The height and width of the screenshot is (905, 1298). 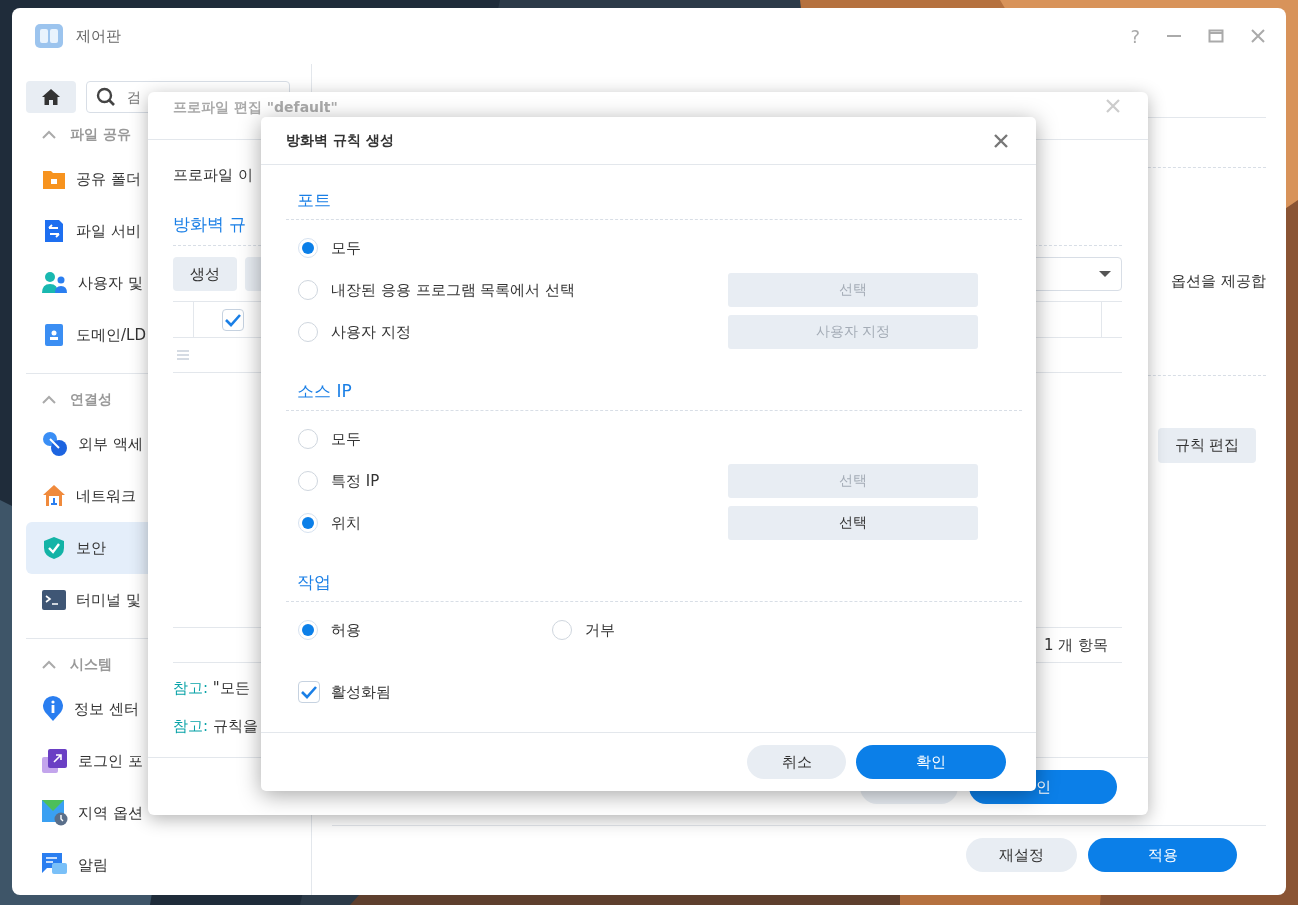 What do you see at coordinates (654, 392) in the screenshot?
I see `section-title: 소스 IP` at bounding box center [654, 392].